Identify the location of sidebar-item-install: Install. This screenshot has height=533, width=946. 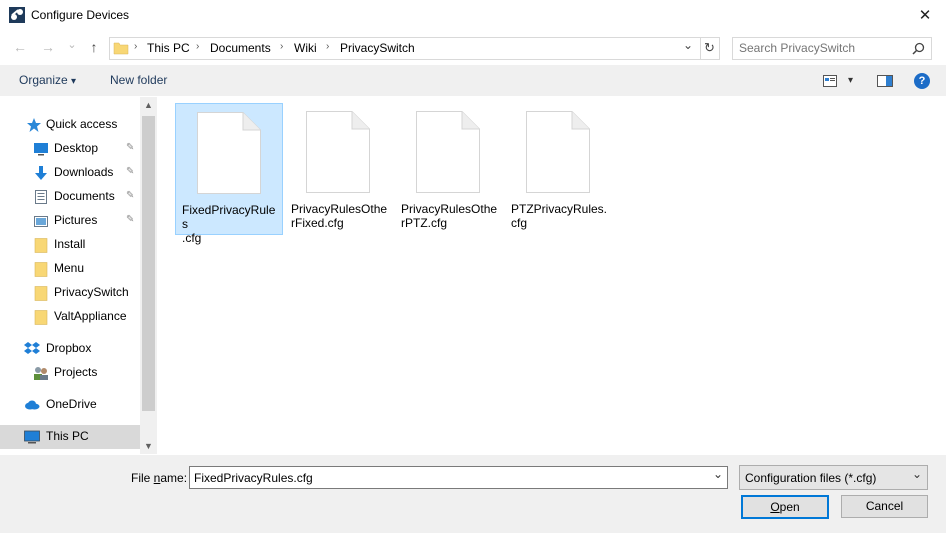
(70, 245).